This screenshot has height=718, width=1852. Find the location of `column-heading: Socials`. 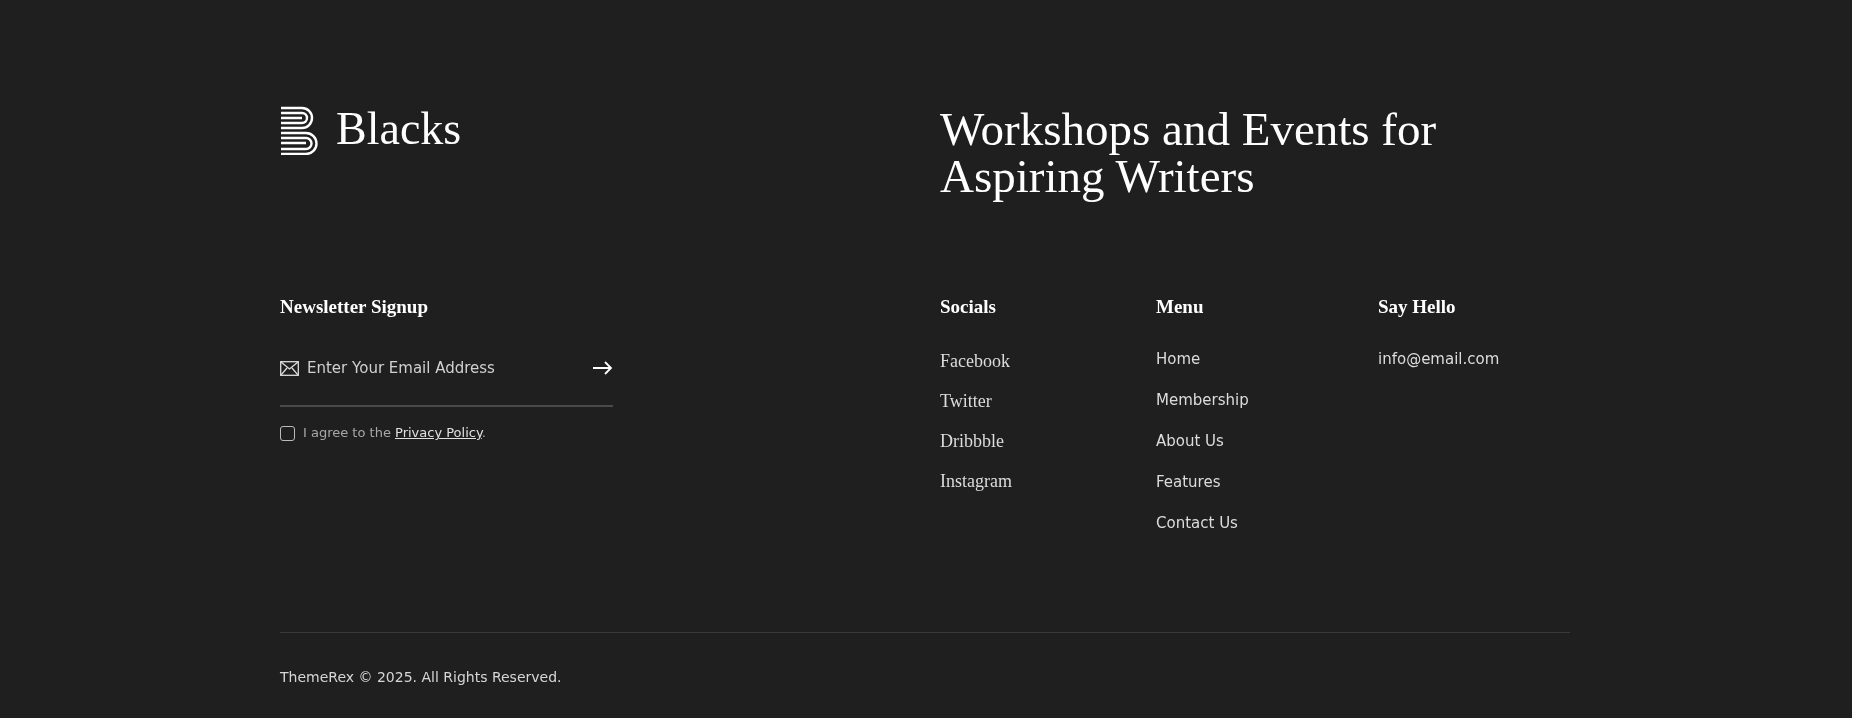

column-heading: Socials is located at coordinates (968, 307).